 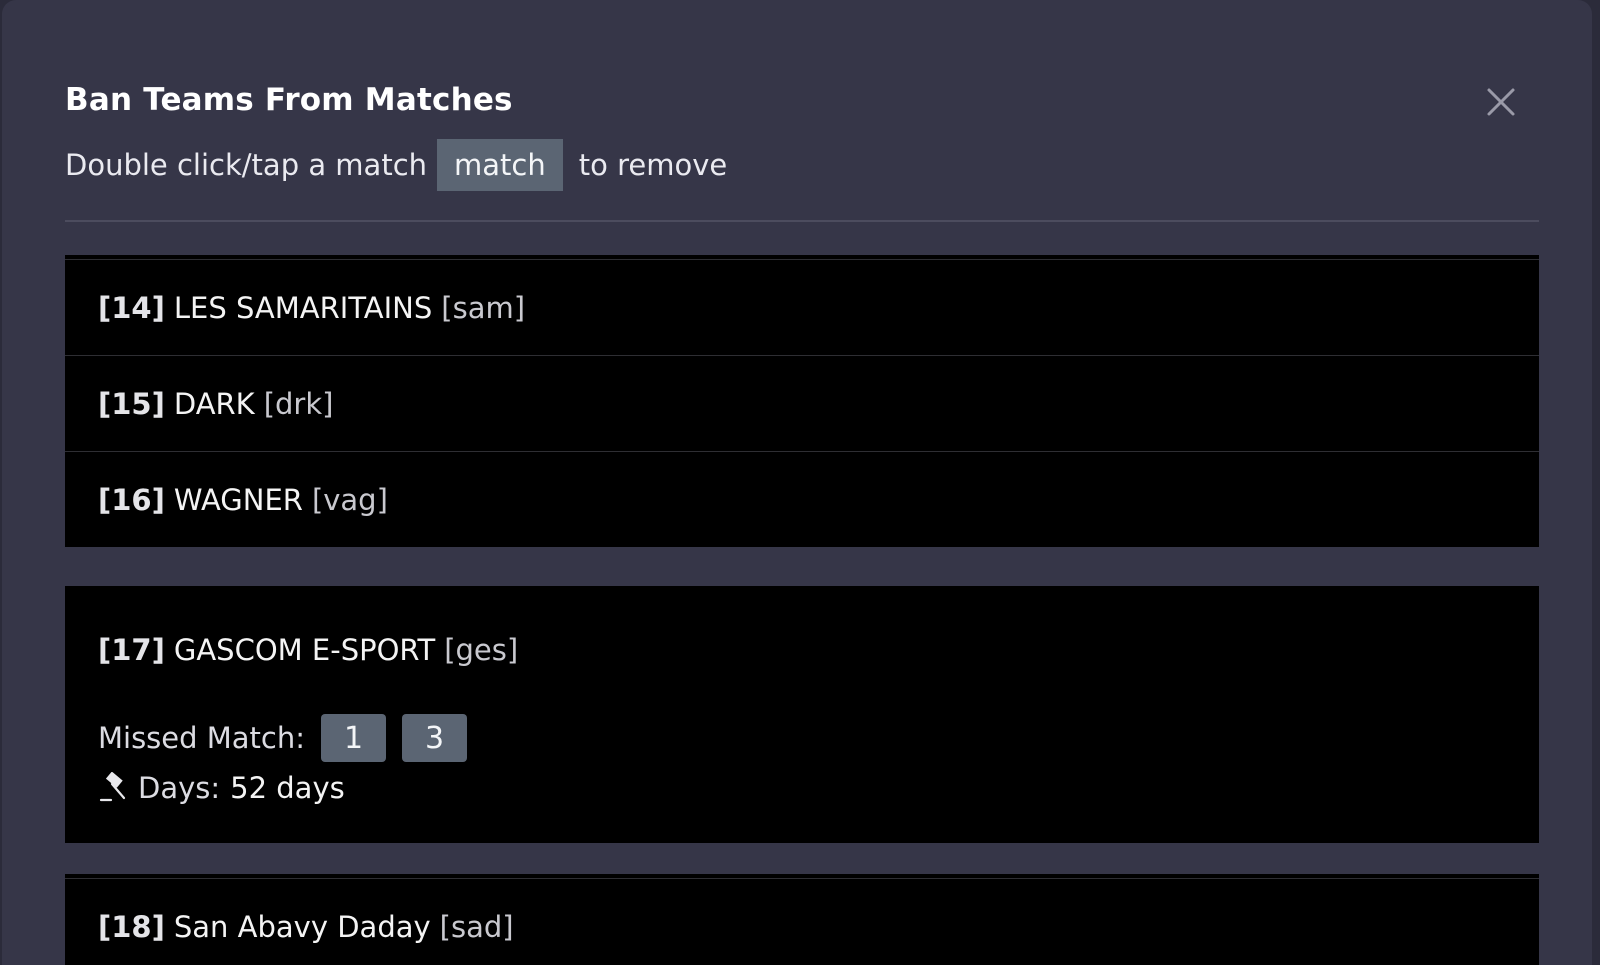 What do you see at coordinates (179, 788) in the screenshot?
I see `days-label: Days:` at bounding box center [179, 788].